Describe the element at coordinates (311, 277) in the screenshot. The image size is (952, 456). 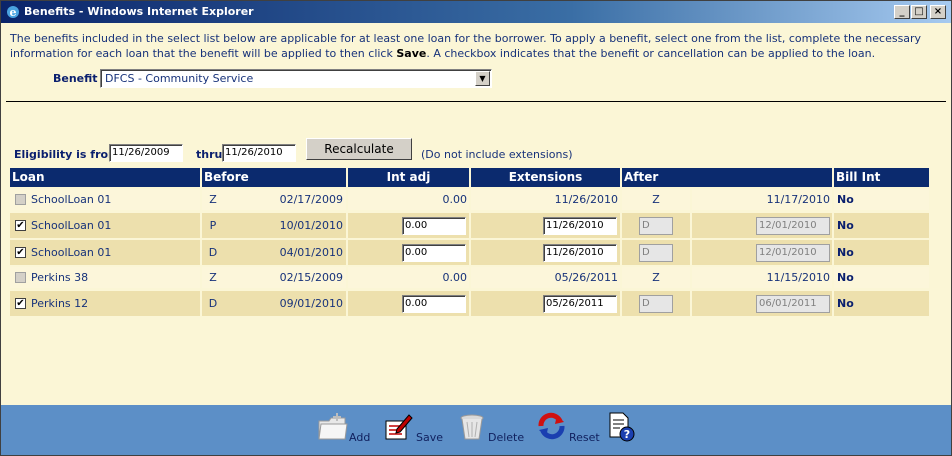
I see `before-date: 02/15/2009` at that location.